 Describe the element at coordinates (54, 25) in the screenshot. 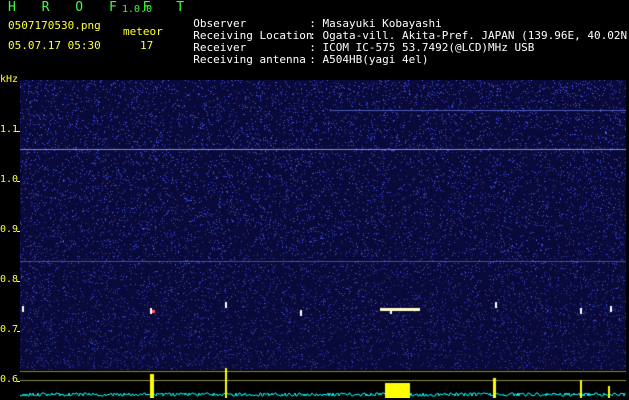

I see `file-name: 0507170530.png` at that location.